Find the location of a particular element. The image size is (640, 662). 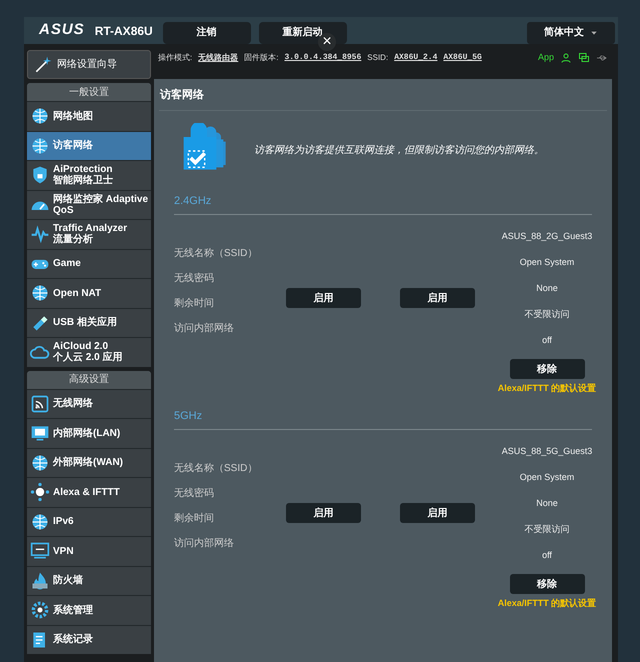

sidebar-item: 系统记录 is located at coordinates (89, 639).